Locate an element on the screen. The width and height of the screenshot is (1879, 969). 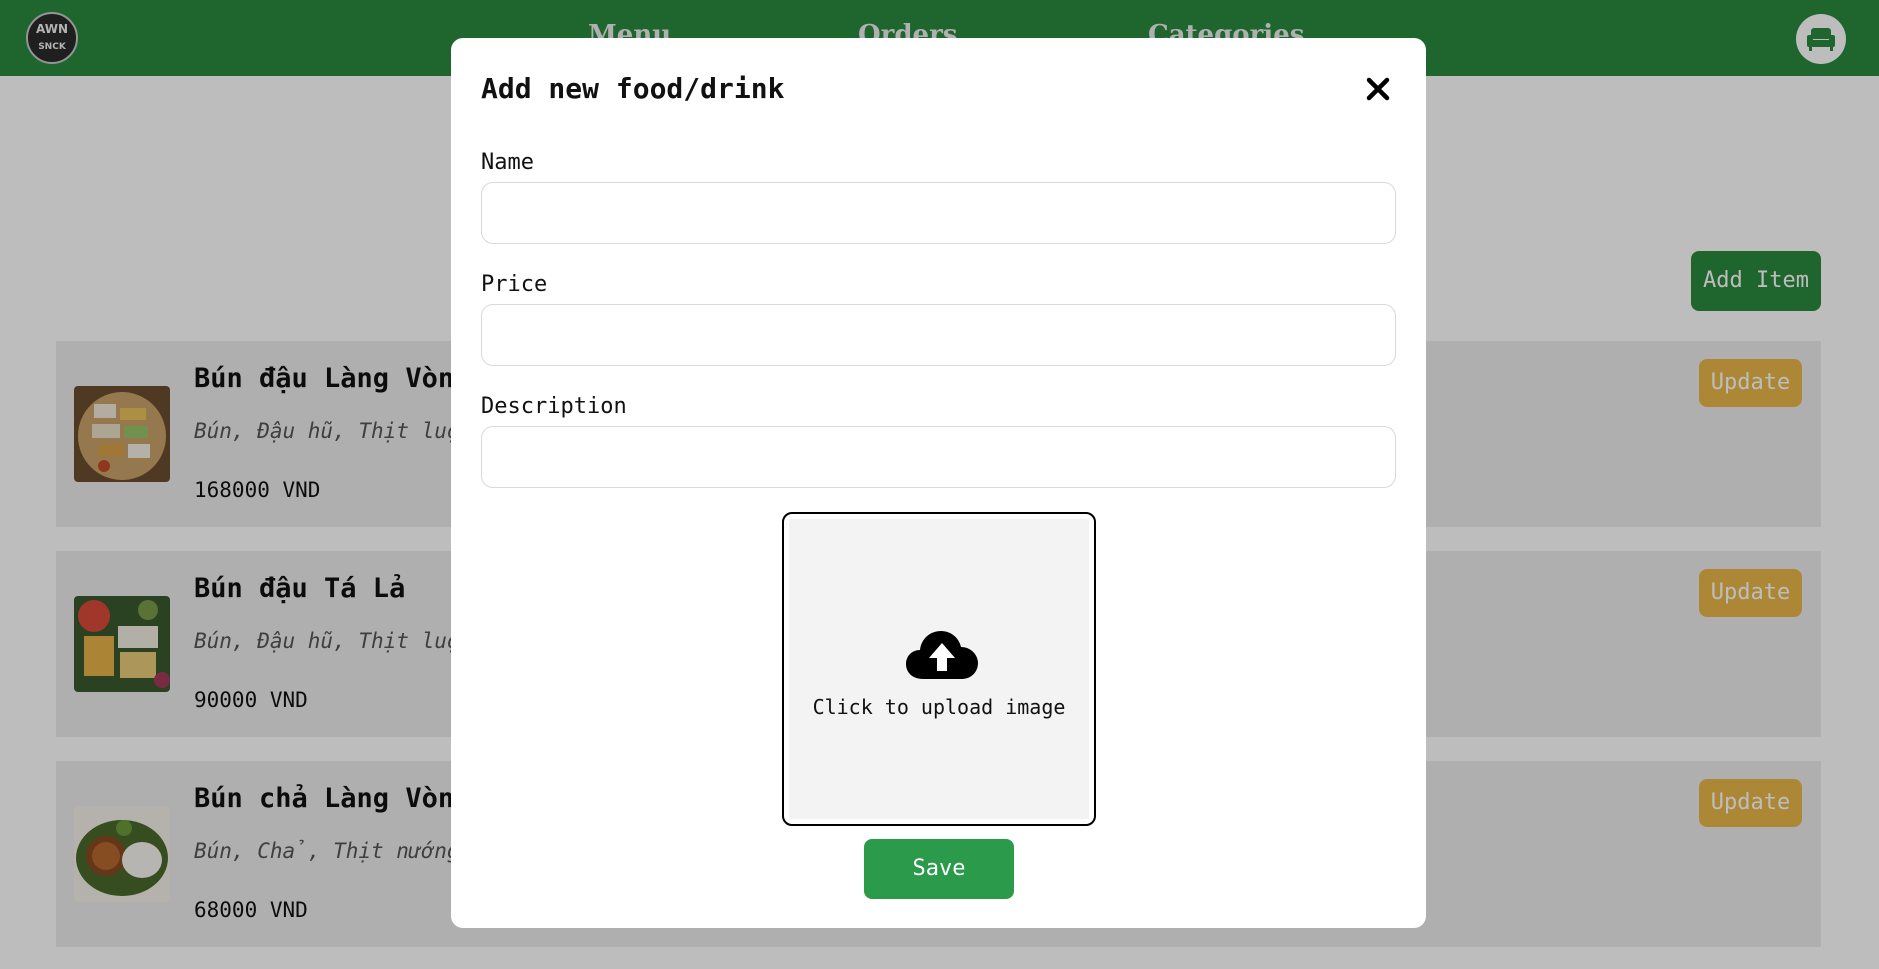
price-label: Price is located at coordinates (514, 284).